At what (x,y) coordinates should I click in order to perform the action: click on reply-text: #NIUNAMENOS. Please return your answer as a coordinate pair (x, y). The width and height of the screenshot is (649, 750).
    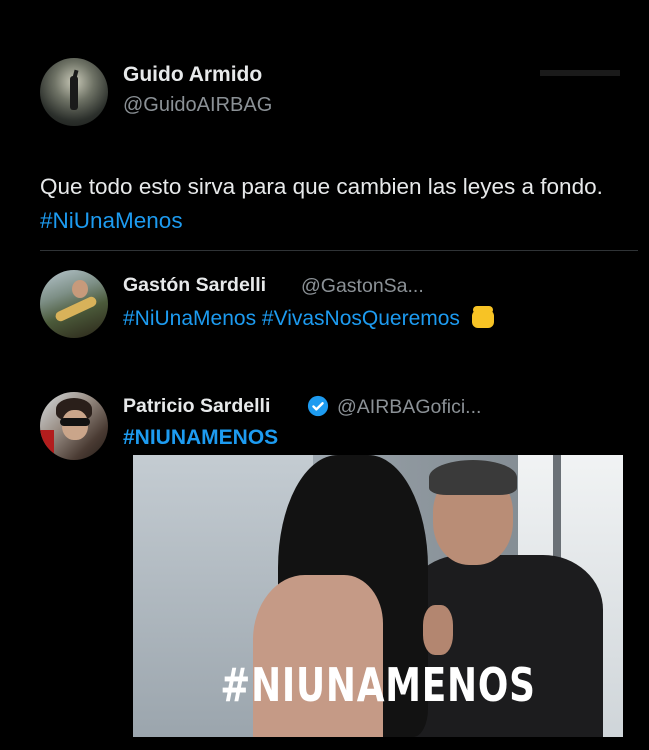
    Looking at the image, I should click on (200, 438).